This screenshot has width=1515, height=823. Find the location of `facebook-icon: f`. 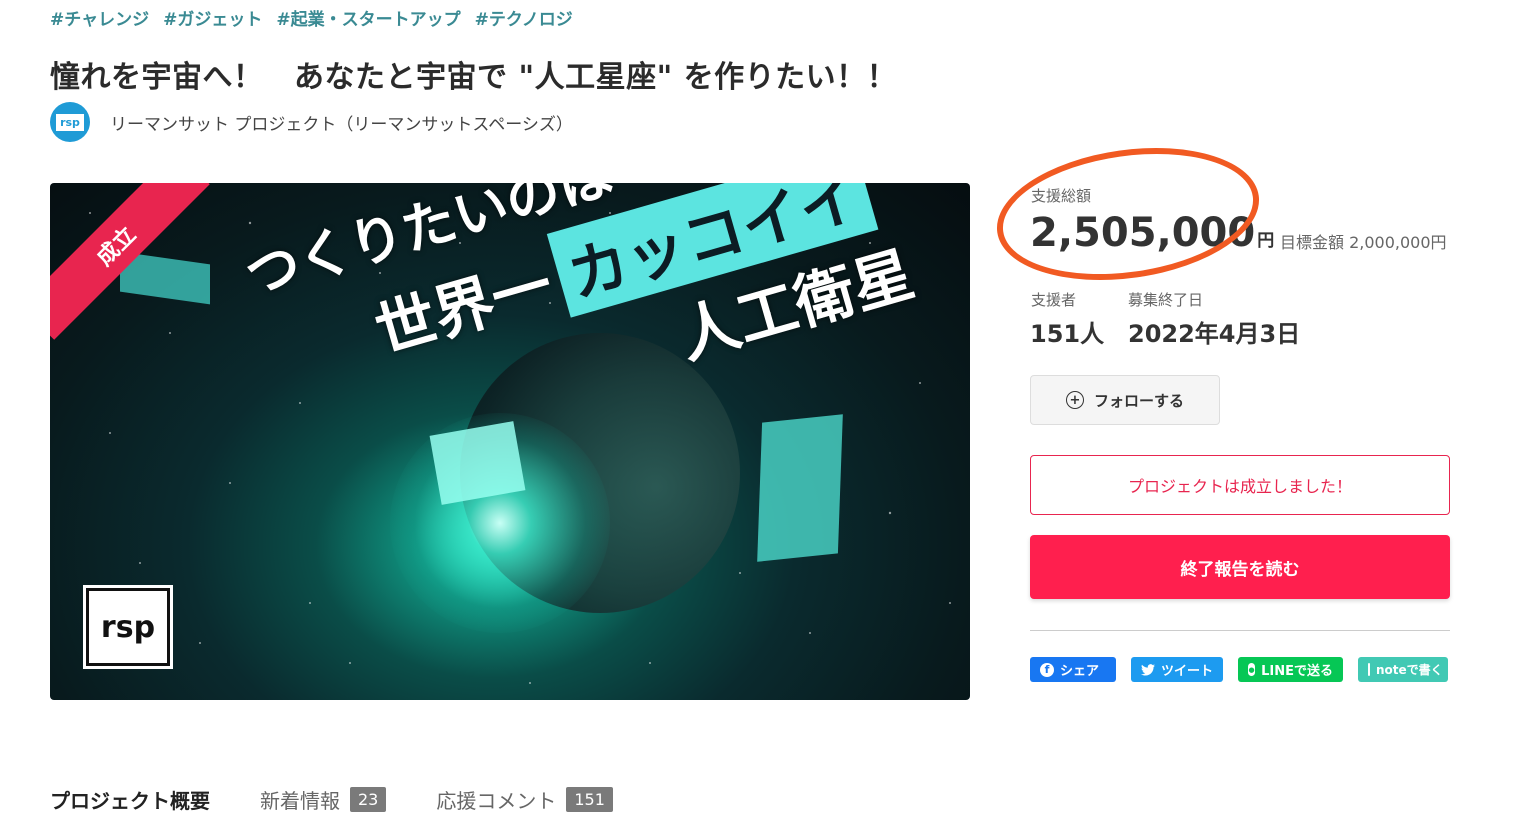

facebook-icon: f is located at coordinates (1047, 669).